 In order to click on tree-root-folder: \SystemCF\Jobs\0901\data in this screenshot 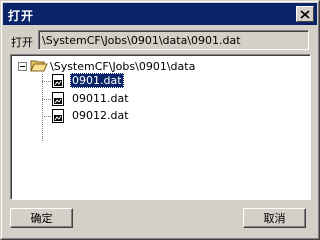, I will do `click(122, 66)`.